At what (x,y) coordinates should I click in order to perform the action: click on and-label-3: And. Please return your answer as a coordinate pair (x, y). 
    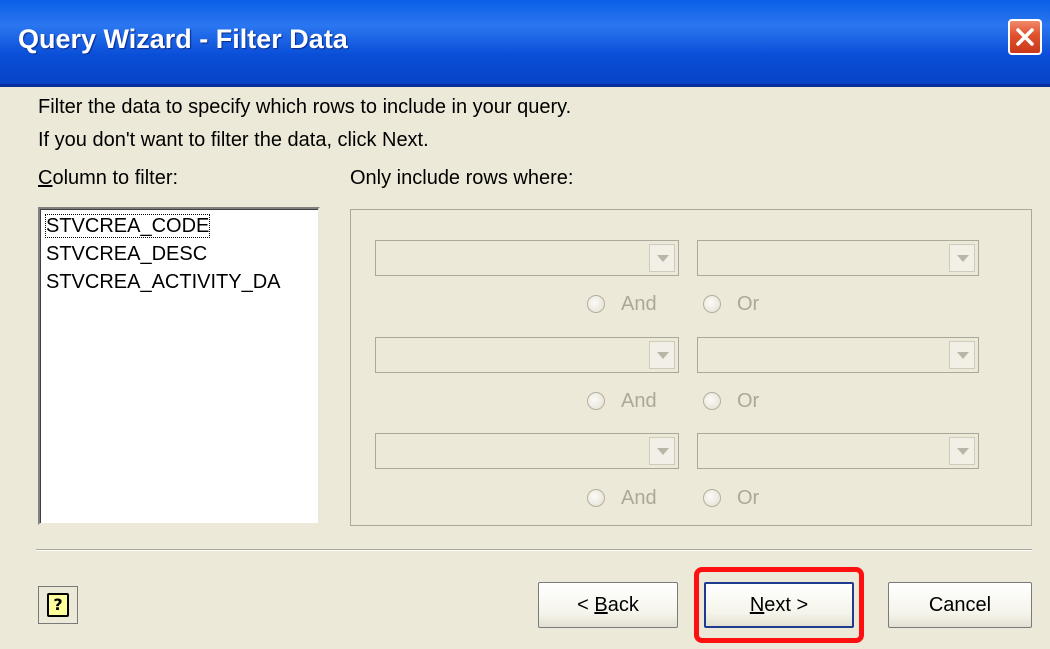
    Looking at the image, I should click on (639, 498).